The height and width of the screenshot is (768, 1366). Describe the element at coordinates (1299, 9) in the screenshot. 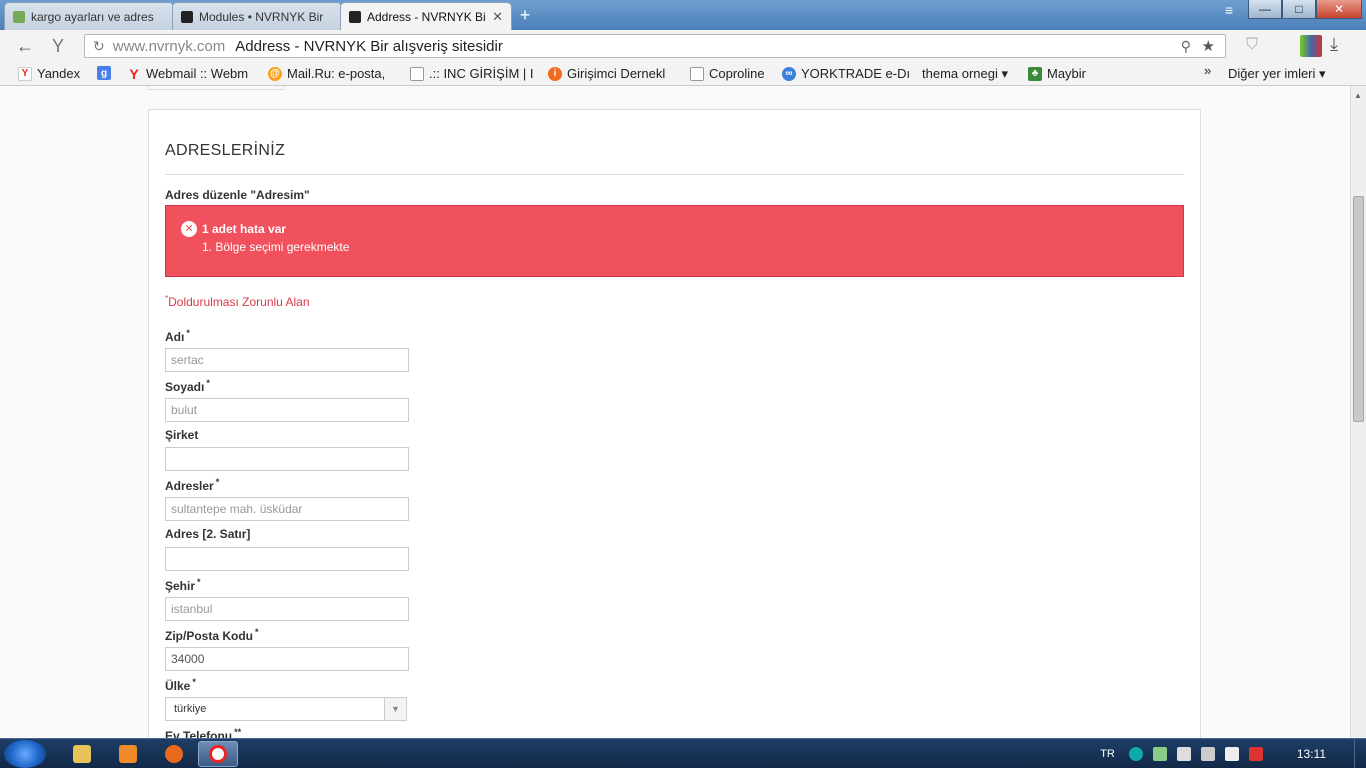

I see `maximize-button: □` at that location.